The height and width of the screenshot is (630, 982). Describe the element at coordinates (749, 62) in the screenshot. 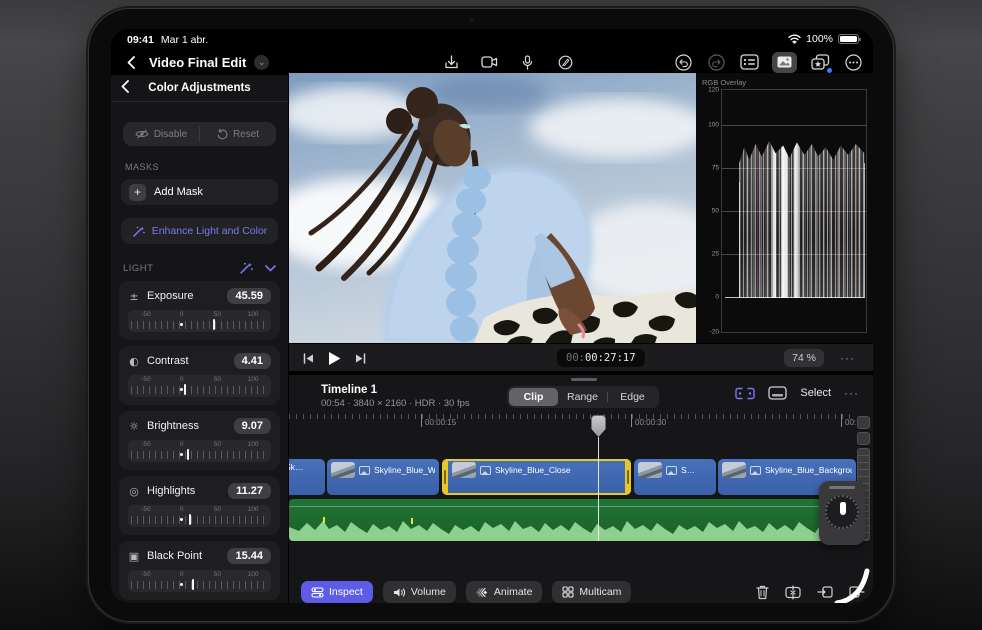

I see `browser-icon` at that location.